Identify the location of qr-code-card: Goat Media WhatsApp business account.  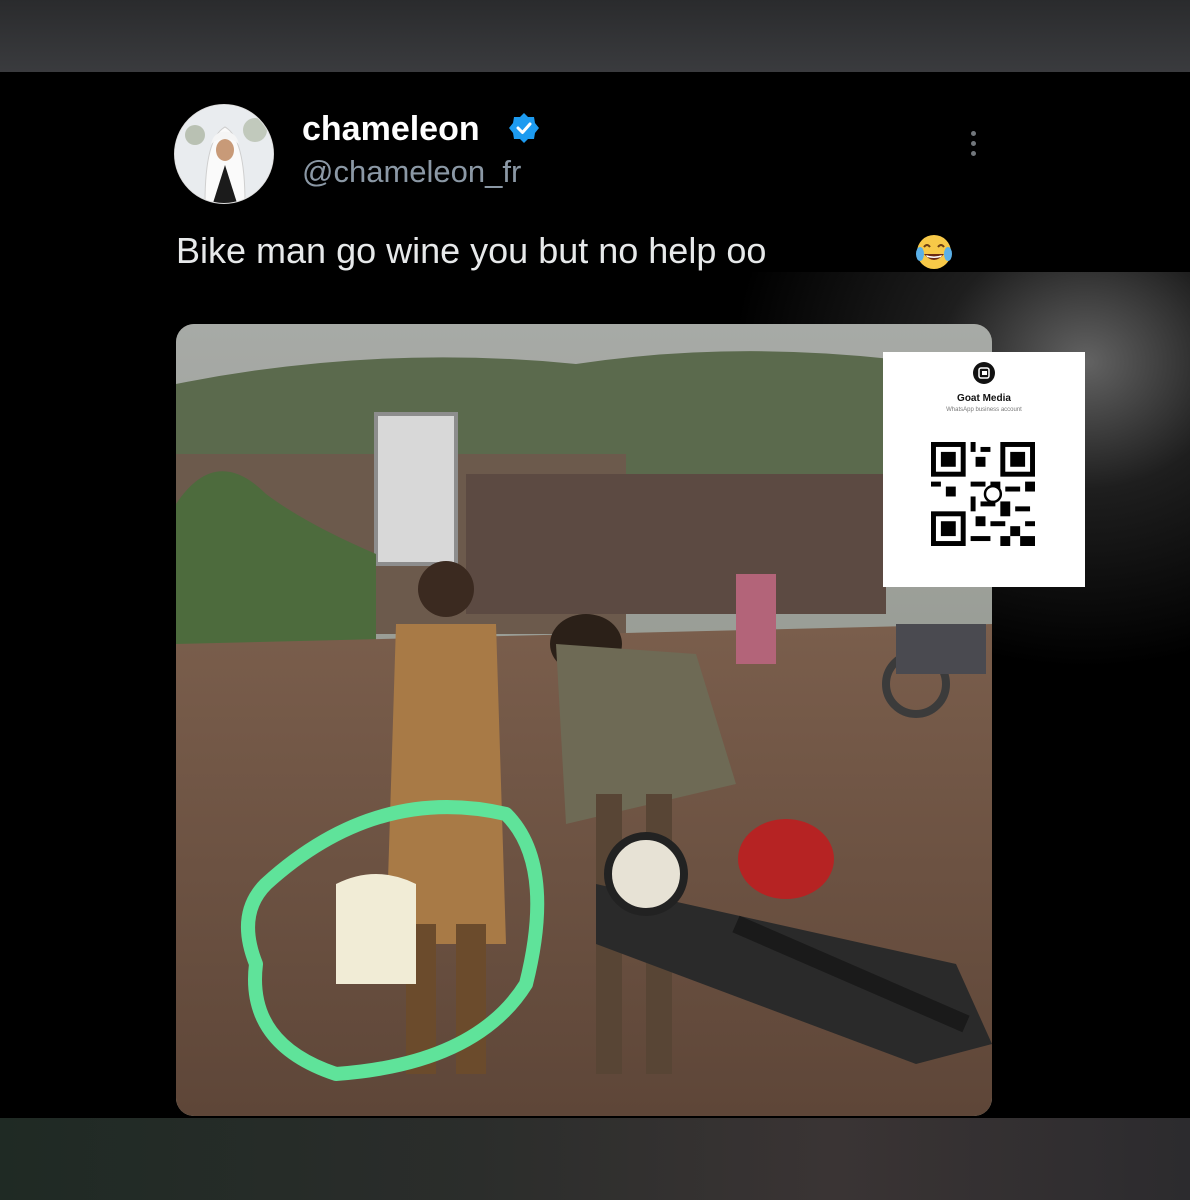
(984, 469).